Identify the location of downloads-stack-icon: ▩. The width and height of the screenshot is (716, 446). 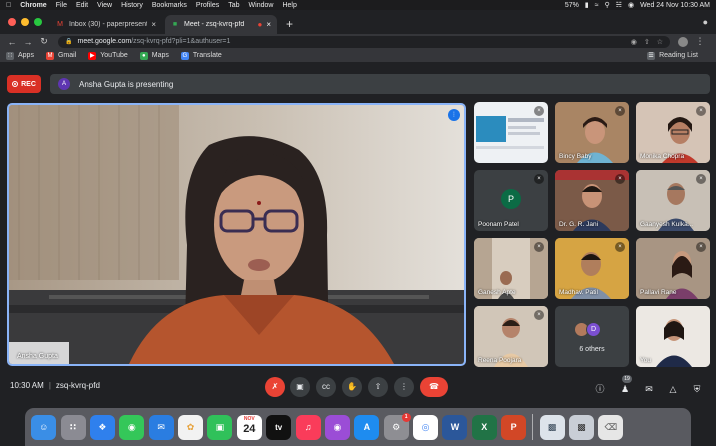
(552, 427).